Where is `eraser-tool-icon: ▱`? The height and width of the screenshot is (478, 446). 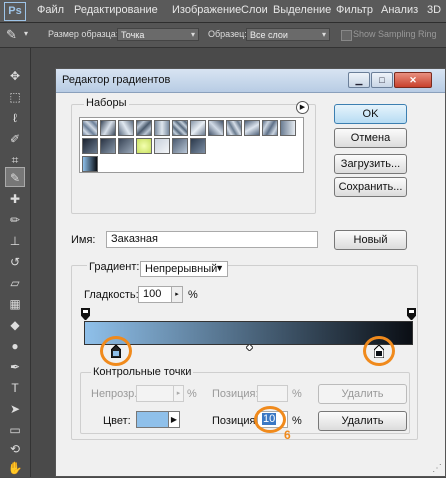
eraser-tool-icon: ▱ is located at coordinates (15, 283).